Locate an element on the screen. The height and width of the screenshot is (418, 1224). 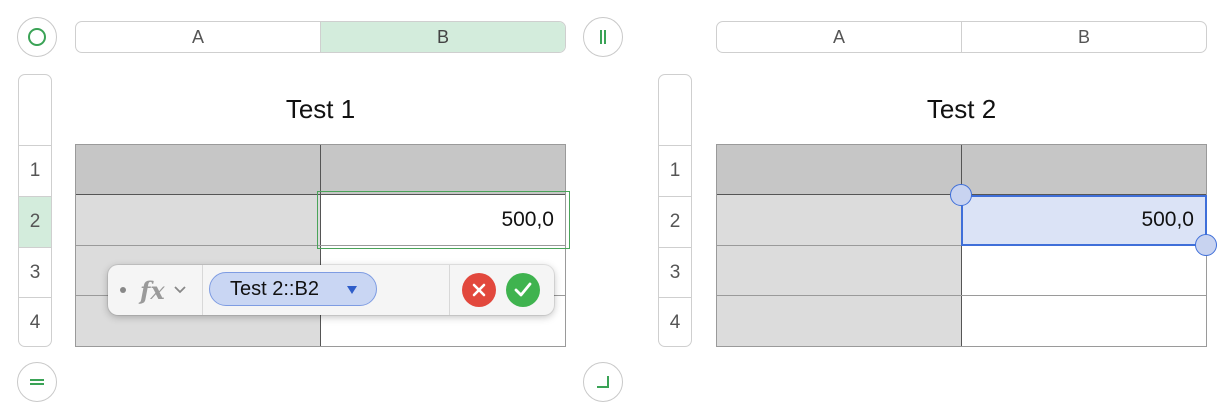
corner-handle-icon is located at coordinates (603, 382).